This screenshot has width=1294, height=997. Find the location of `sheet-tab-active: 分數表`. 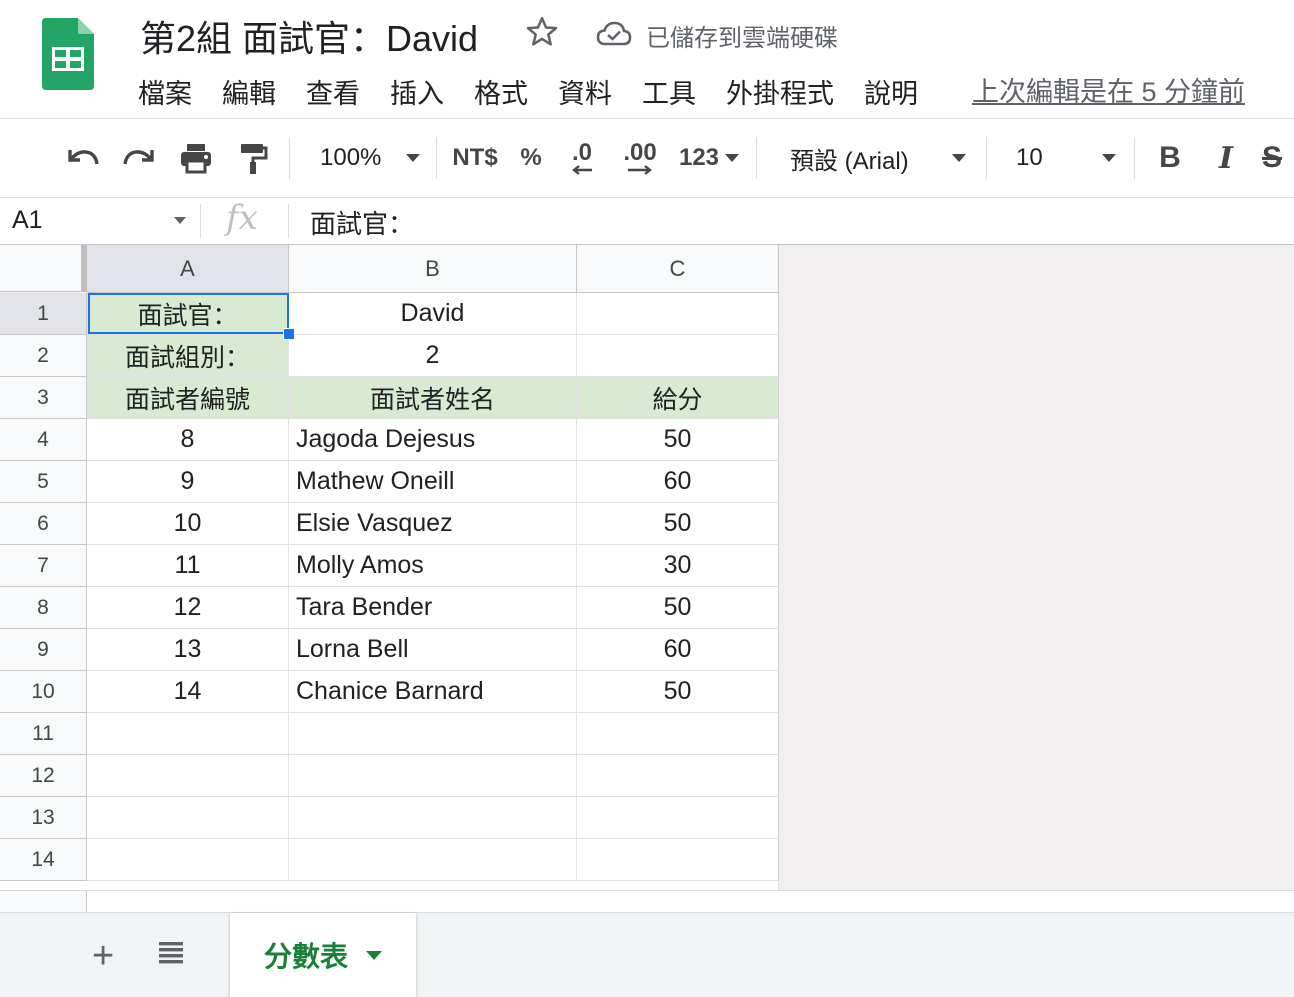

sheet-tab-active: 分數表 is located at coordinates (323, 955).